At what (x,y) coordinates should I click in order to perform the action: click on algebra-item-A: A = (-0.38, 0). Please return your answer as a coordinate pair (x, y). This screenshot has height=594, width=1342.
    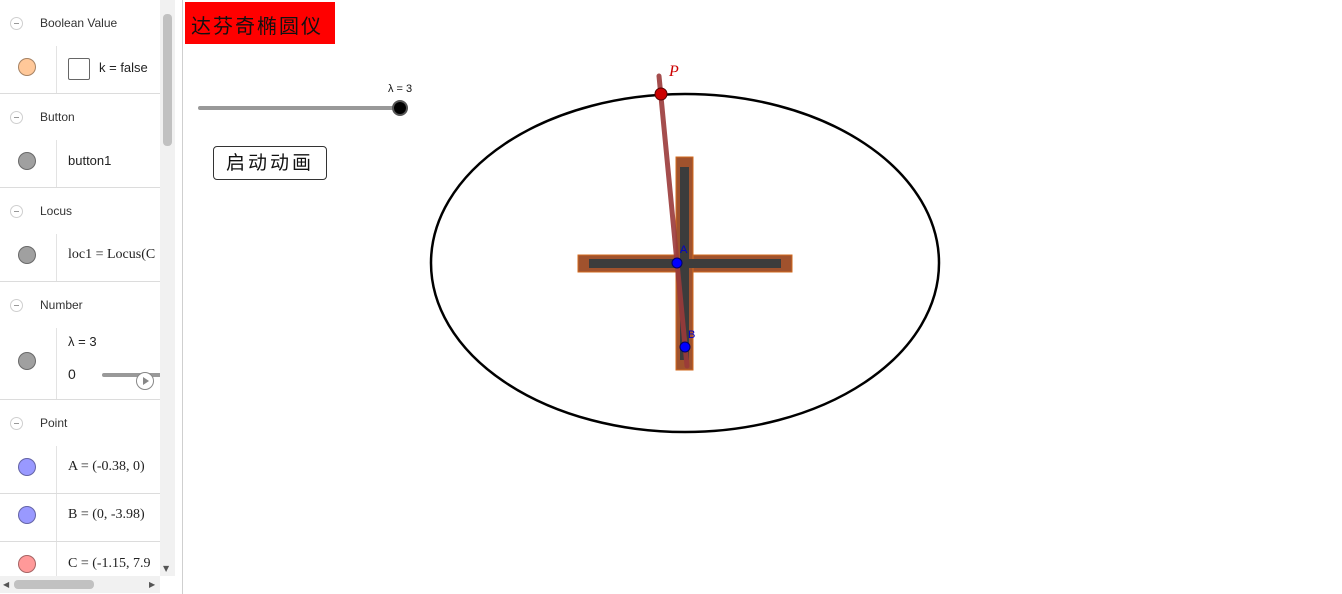
    Looking at the image, I should click on (80, 470).